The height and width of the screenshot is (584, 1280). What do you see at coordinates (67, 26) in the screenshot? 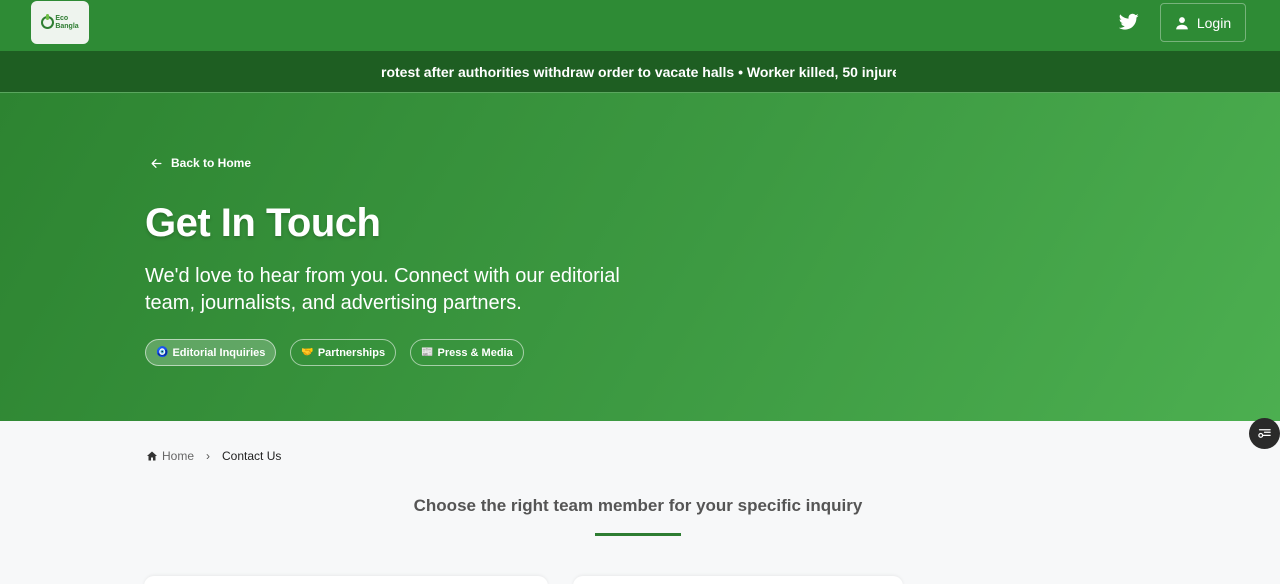
I see `logo-text-bangla: Bangla` at bounding box center [67, 26].